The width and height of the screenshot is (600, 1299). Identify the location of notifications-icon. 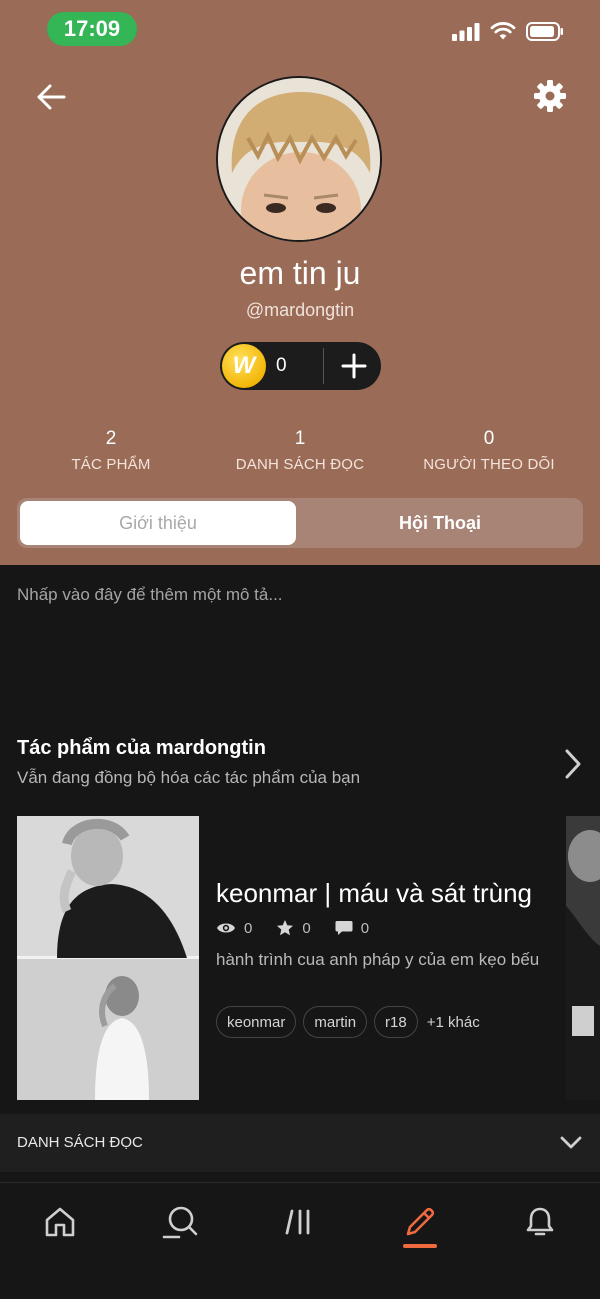
(540, 1221).